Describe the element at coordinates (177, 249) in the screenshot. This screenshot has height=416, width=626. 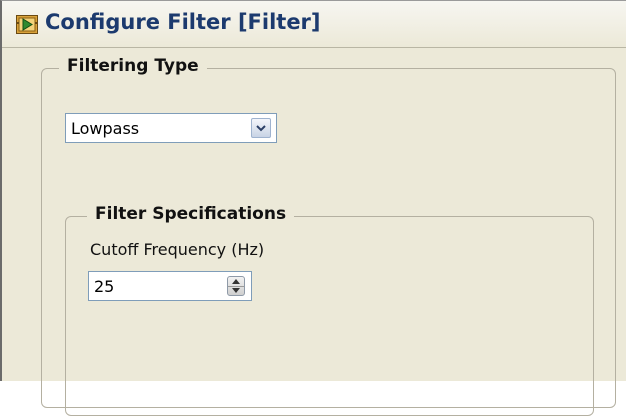
I see `cutoff-frequency-label: Cutoff Frequency (Hz)` at that location.